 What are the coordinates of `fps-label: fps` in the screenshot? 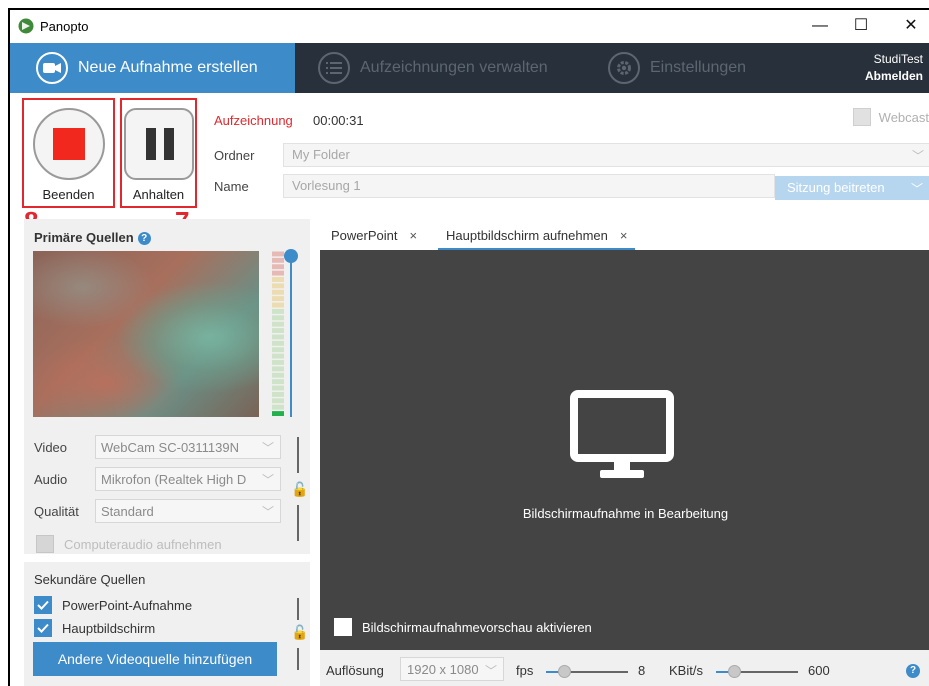 It's located at (525, 670).